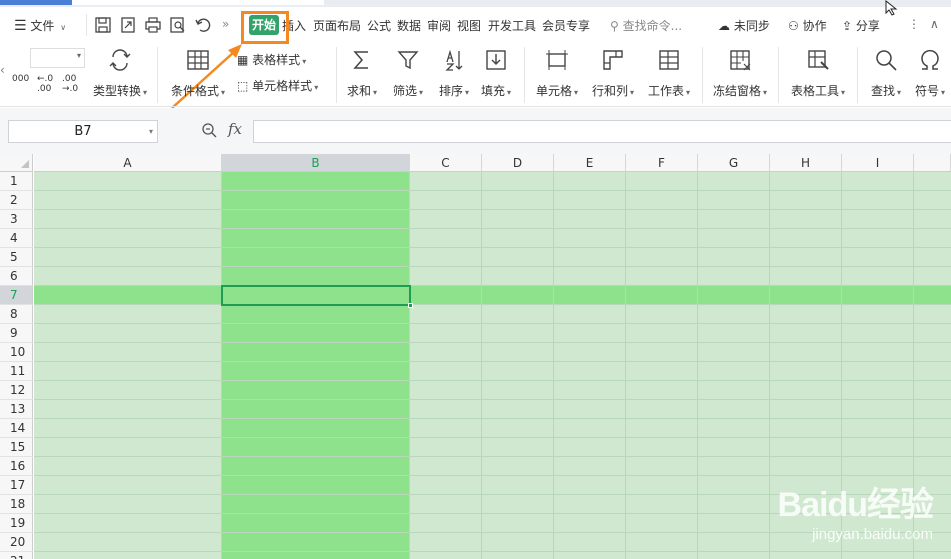 This screenshot has width=951, height=559. Describe the element at coordinates (16, 390) in the screenshot. I see `row-header-12: 12` at that location.